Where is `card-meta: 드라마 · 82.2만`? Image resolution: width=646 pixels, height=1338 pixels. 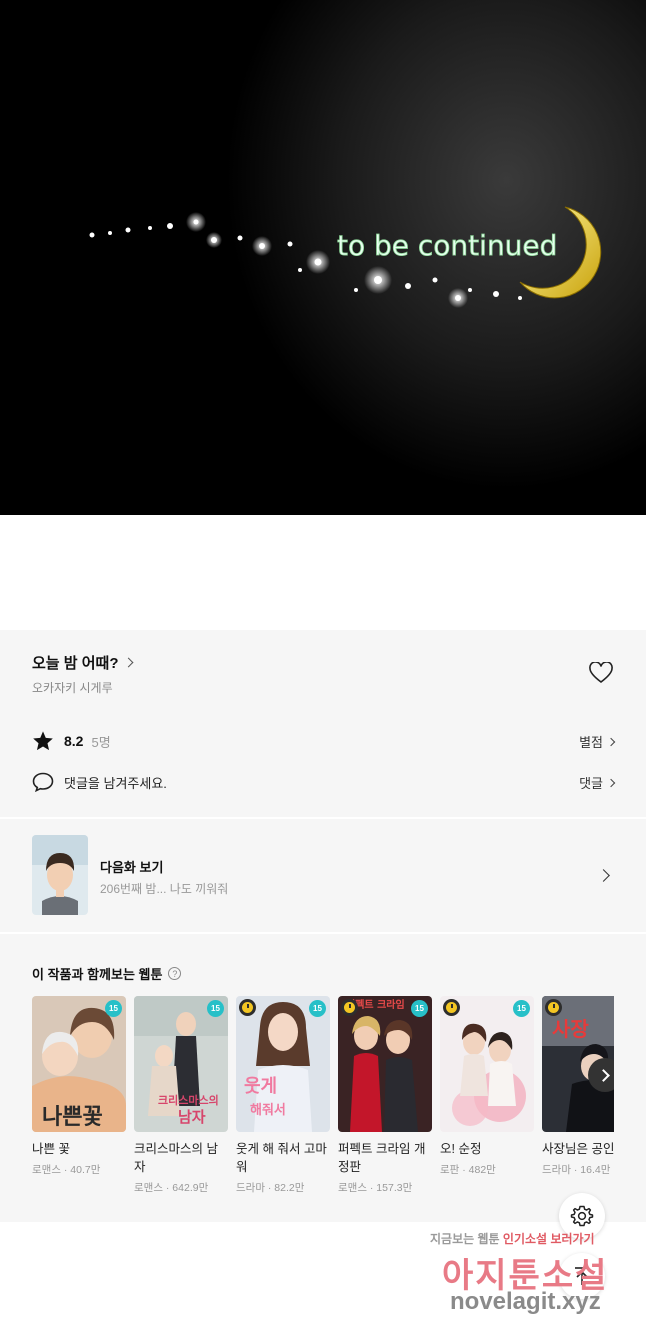 card-meta: 드라마 · 82.2만 is located at coordinates (270, 1188).